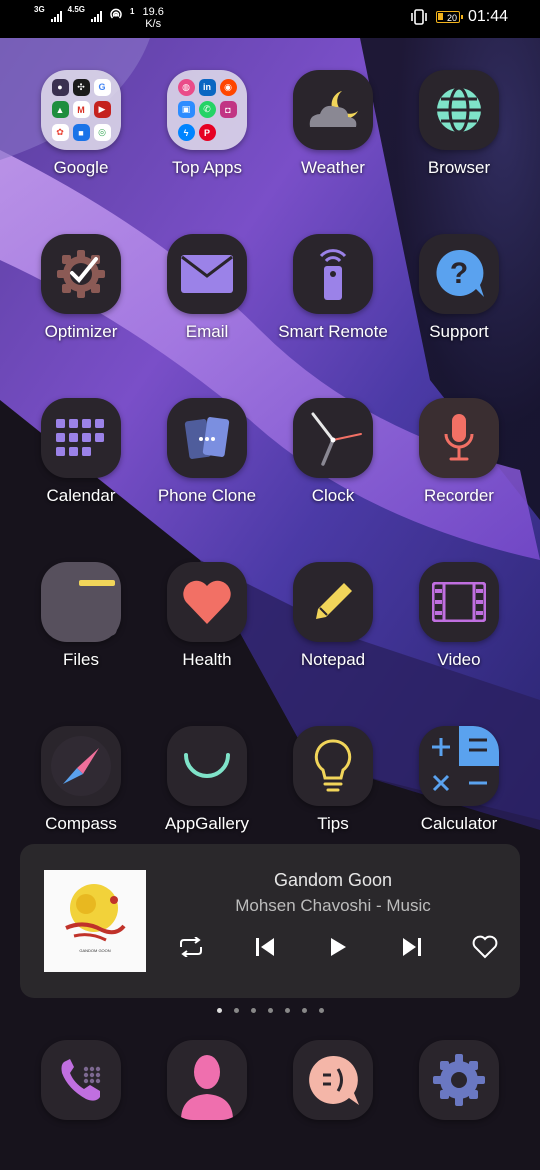 The height and width of the screenshot is (1170, 540). I want to click on app-google-folder: ● ✣ G ▲ M ▶ ✿ ■ ◎ Google, so click(81, 124).